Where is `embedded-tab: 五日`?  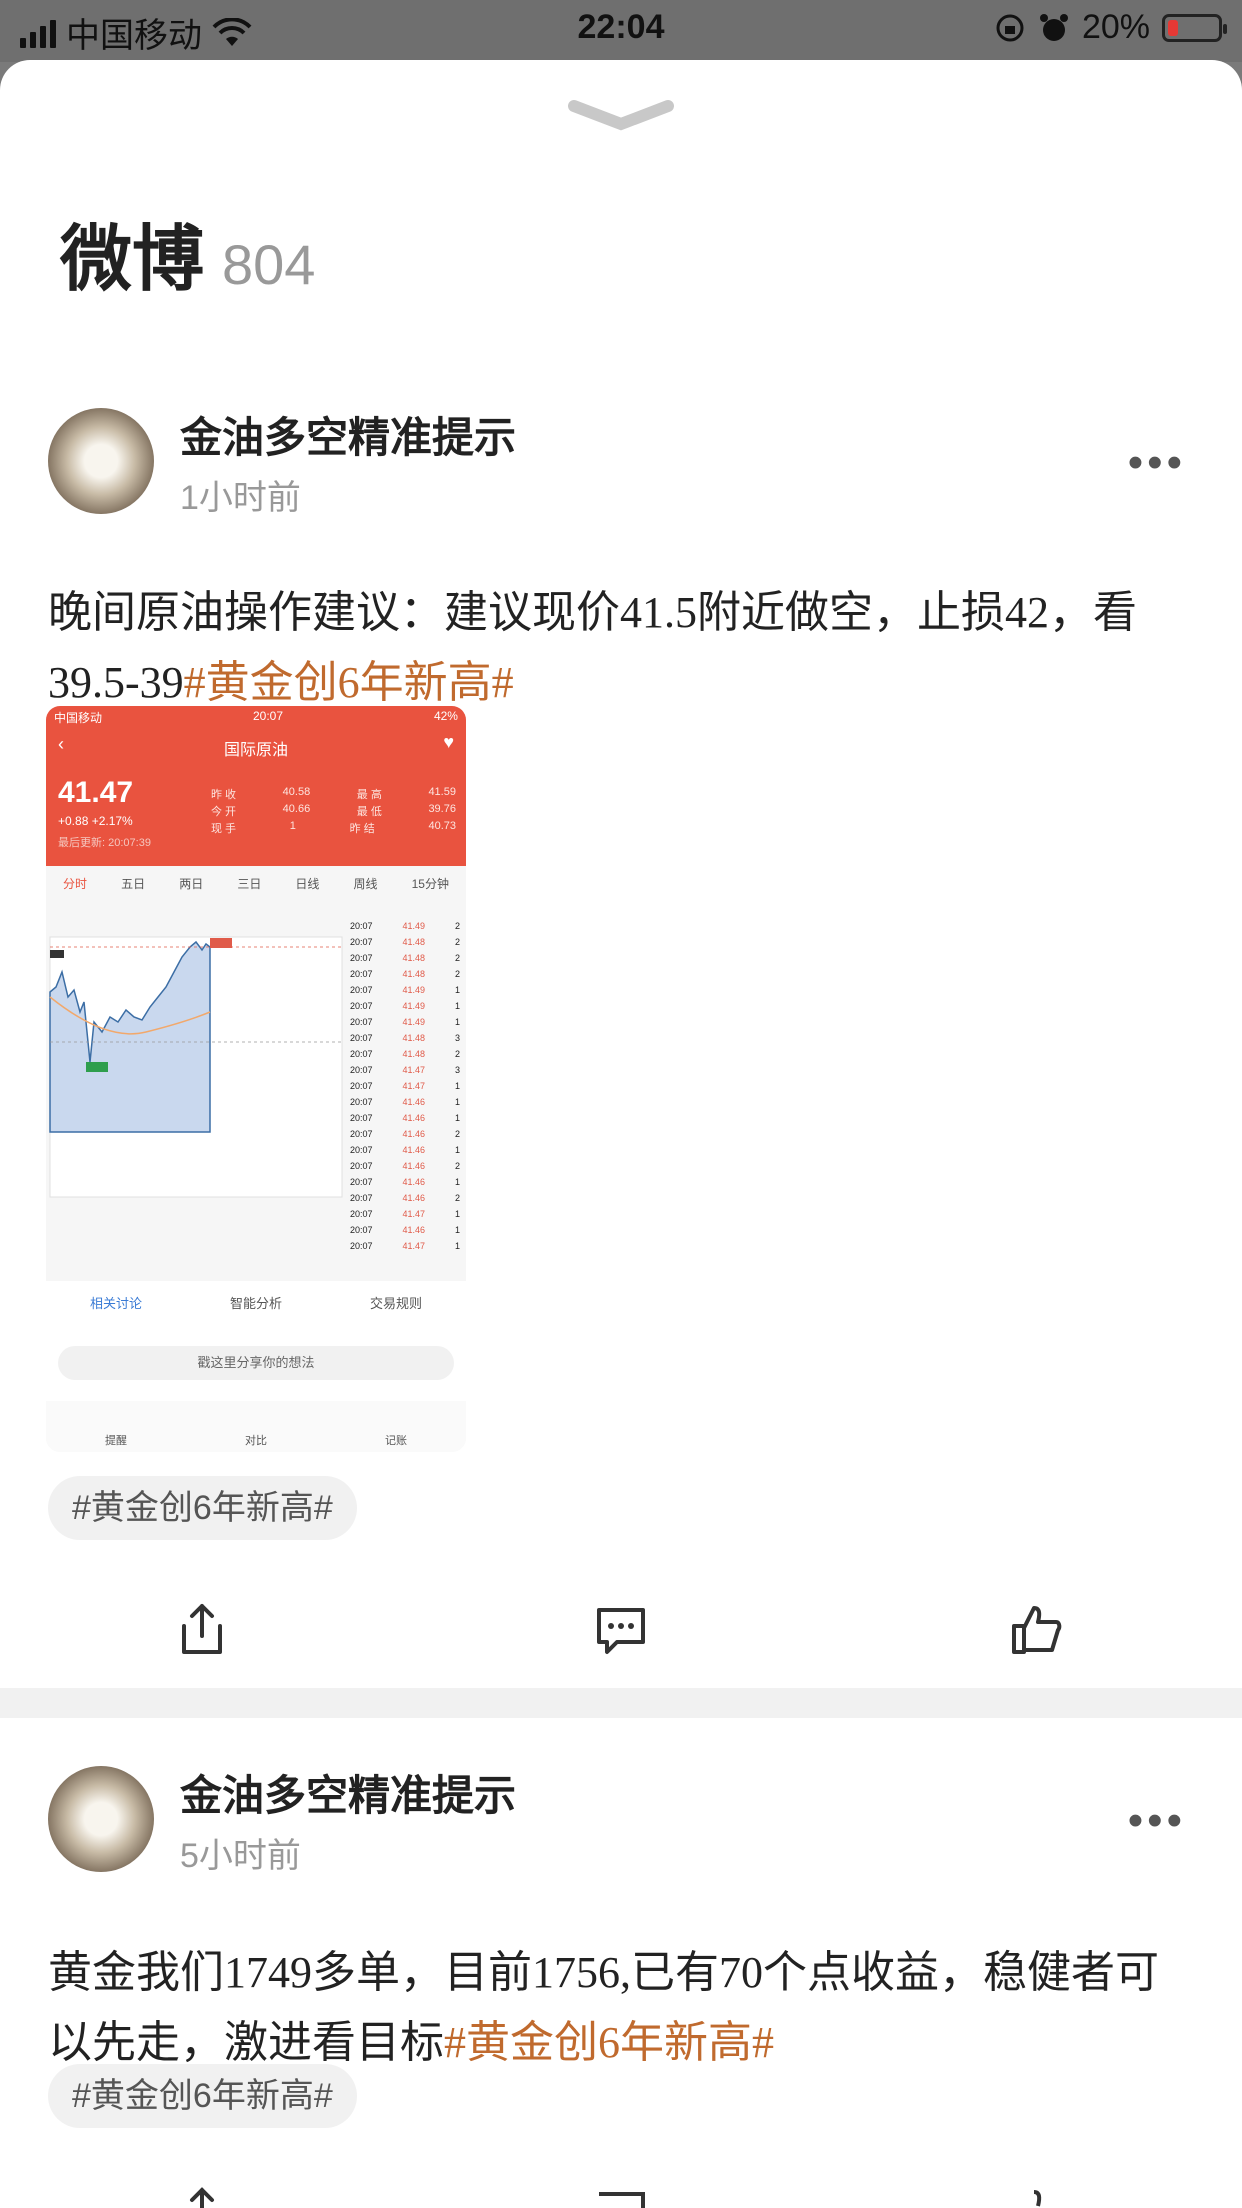
embedded-tab: 五日 is located at coordinates (133, 883).